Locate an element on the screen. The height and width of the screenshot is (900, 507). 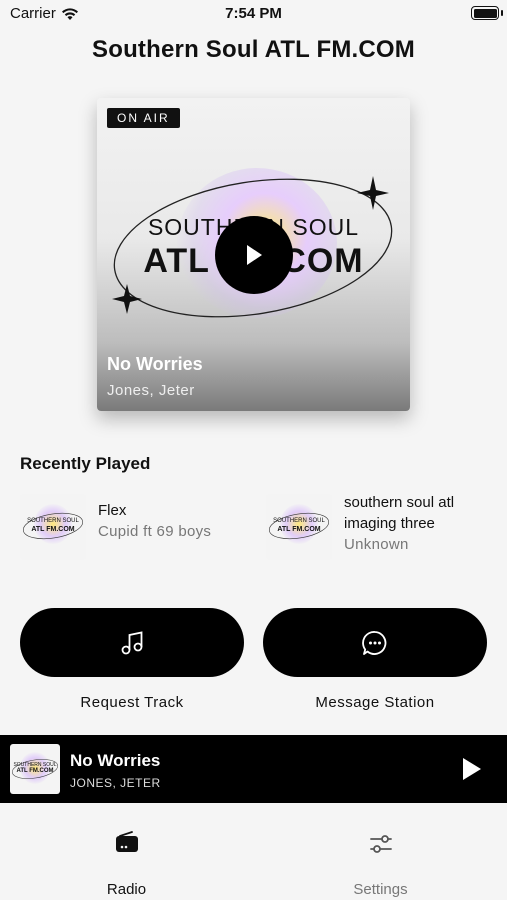
battery-cap is located at coordinates (502, 13).